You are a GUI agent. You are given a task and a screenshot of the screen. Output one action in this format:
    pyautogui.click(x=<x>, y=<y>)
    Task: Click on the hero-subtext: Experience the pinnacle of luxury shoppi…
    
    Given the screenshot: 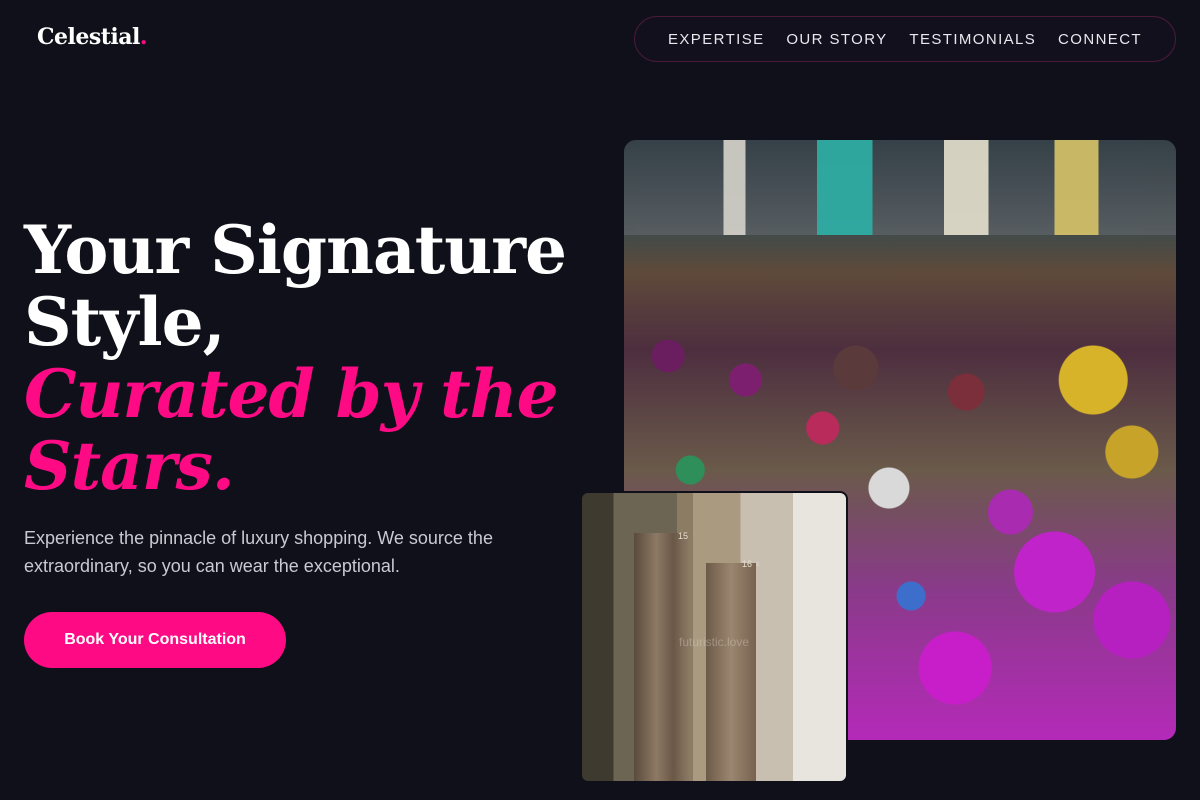 What is the action you would take?
    pyautogui.click(x=258, y=552)
    